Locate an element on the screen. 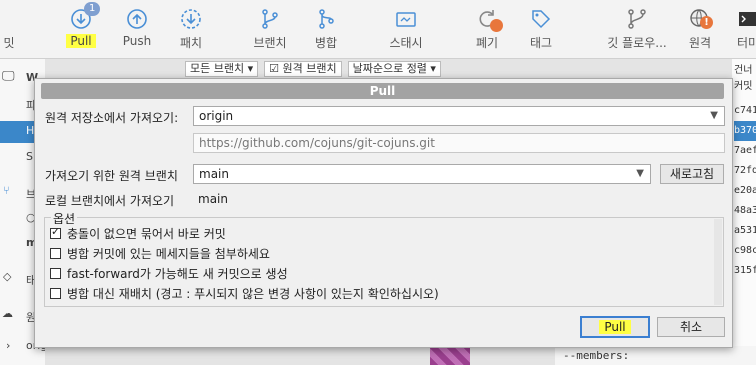 The width and height of the screenshot is (756, 365). sort-select: 날짜순으로 정렬 ▾ is located at coordinates (394, 69).